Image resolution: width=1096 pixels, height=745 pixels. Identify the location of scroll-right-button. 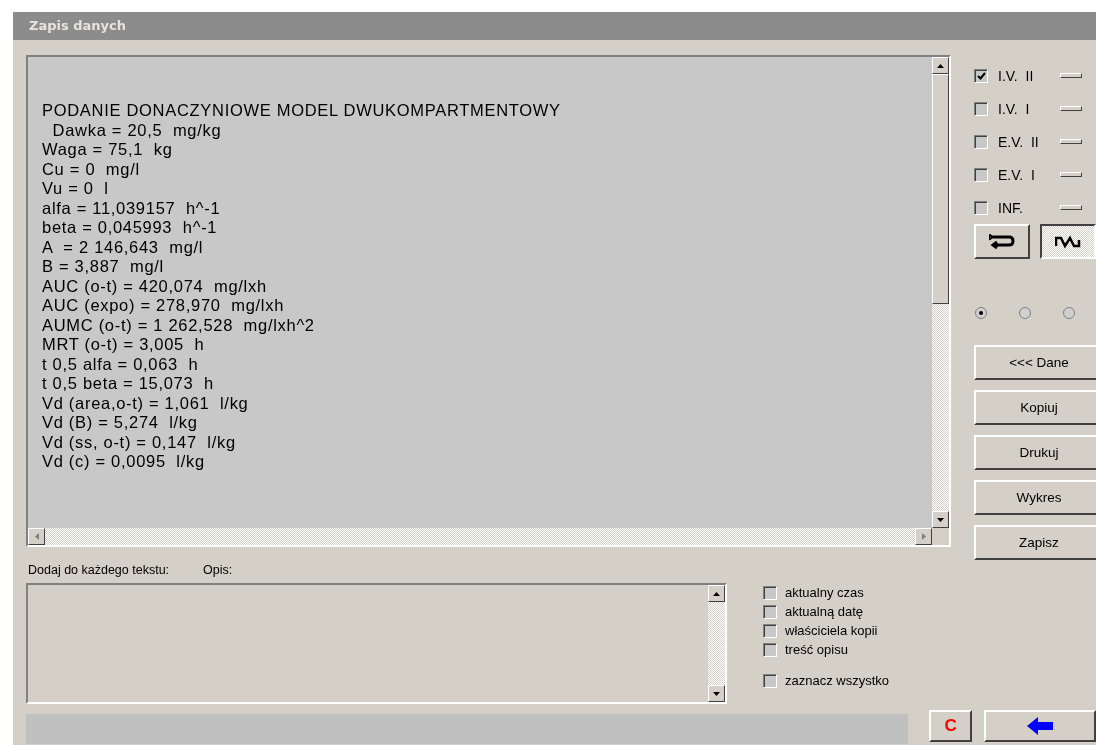
(923, 536).